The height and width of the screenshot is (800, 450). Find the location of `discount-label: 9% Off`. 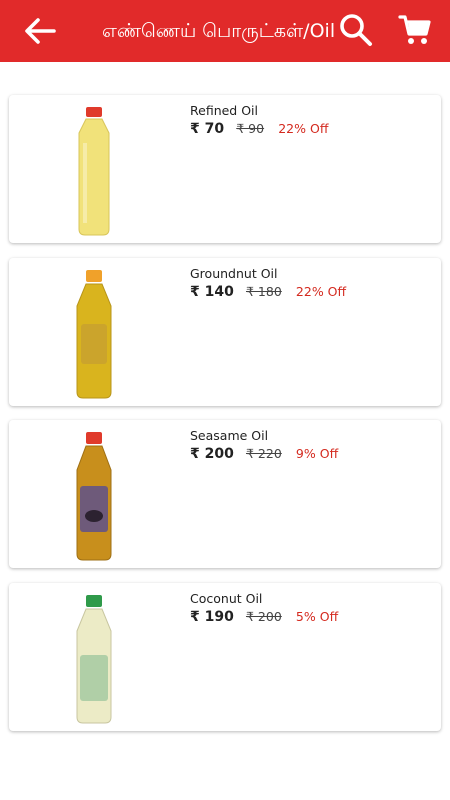

discount-label: 9% Off is located at coordinates (317, 453).